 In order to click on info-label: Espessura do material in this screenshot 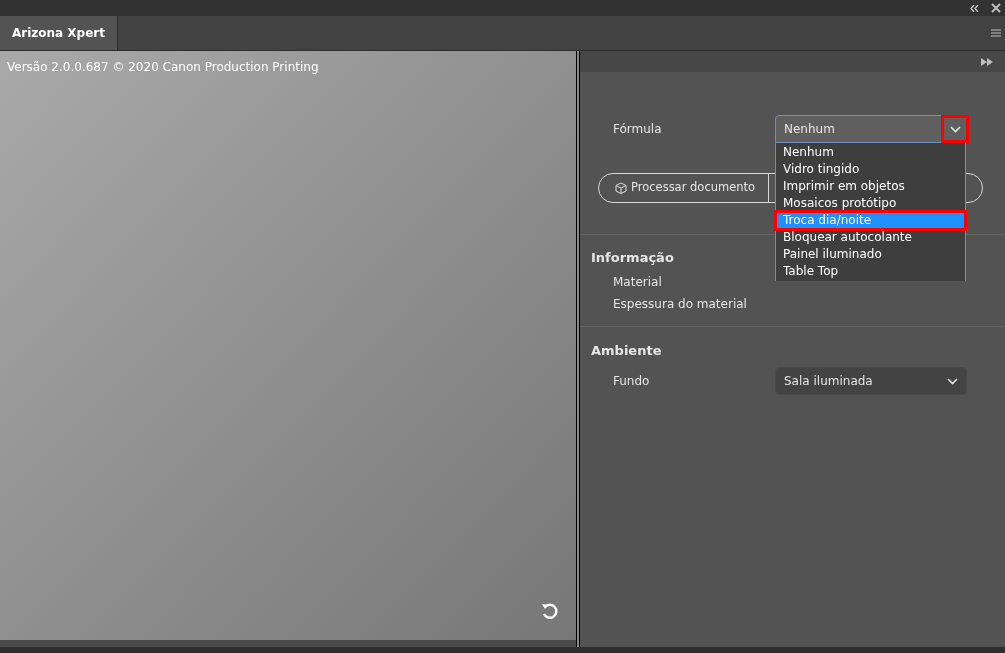, I will do `click(680, 304)`.